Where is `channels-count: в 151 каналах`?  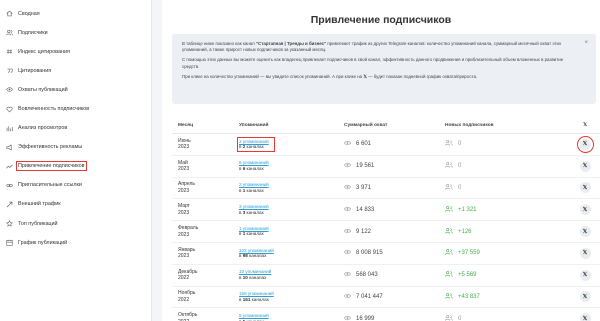
channels-count: в 151 каналах is located at coordinates (254, 299).